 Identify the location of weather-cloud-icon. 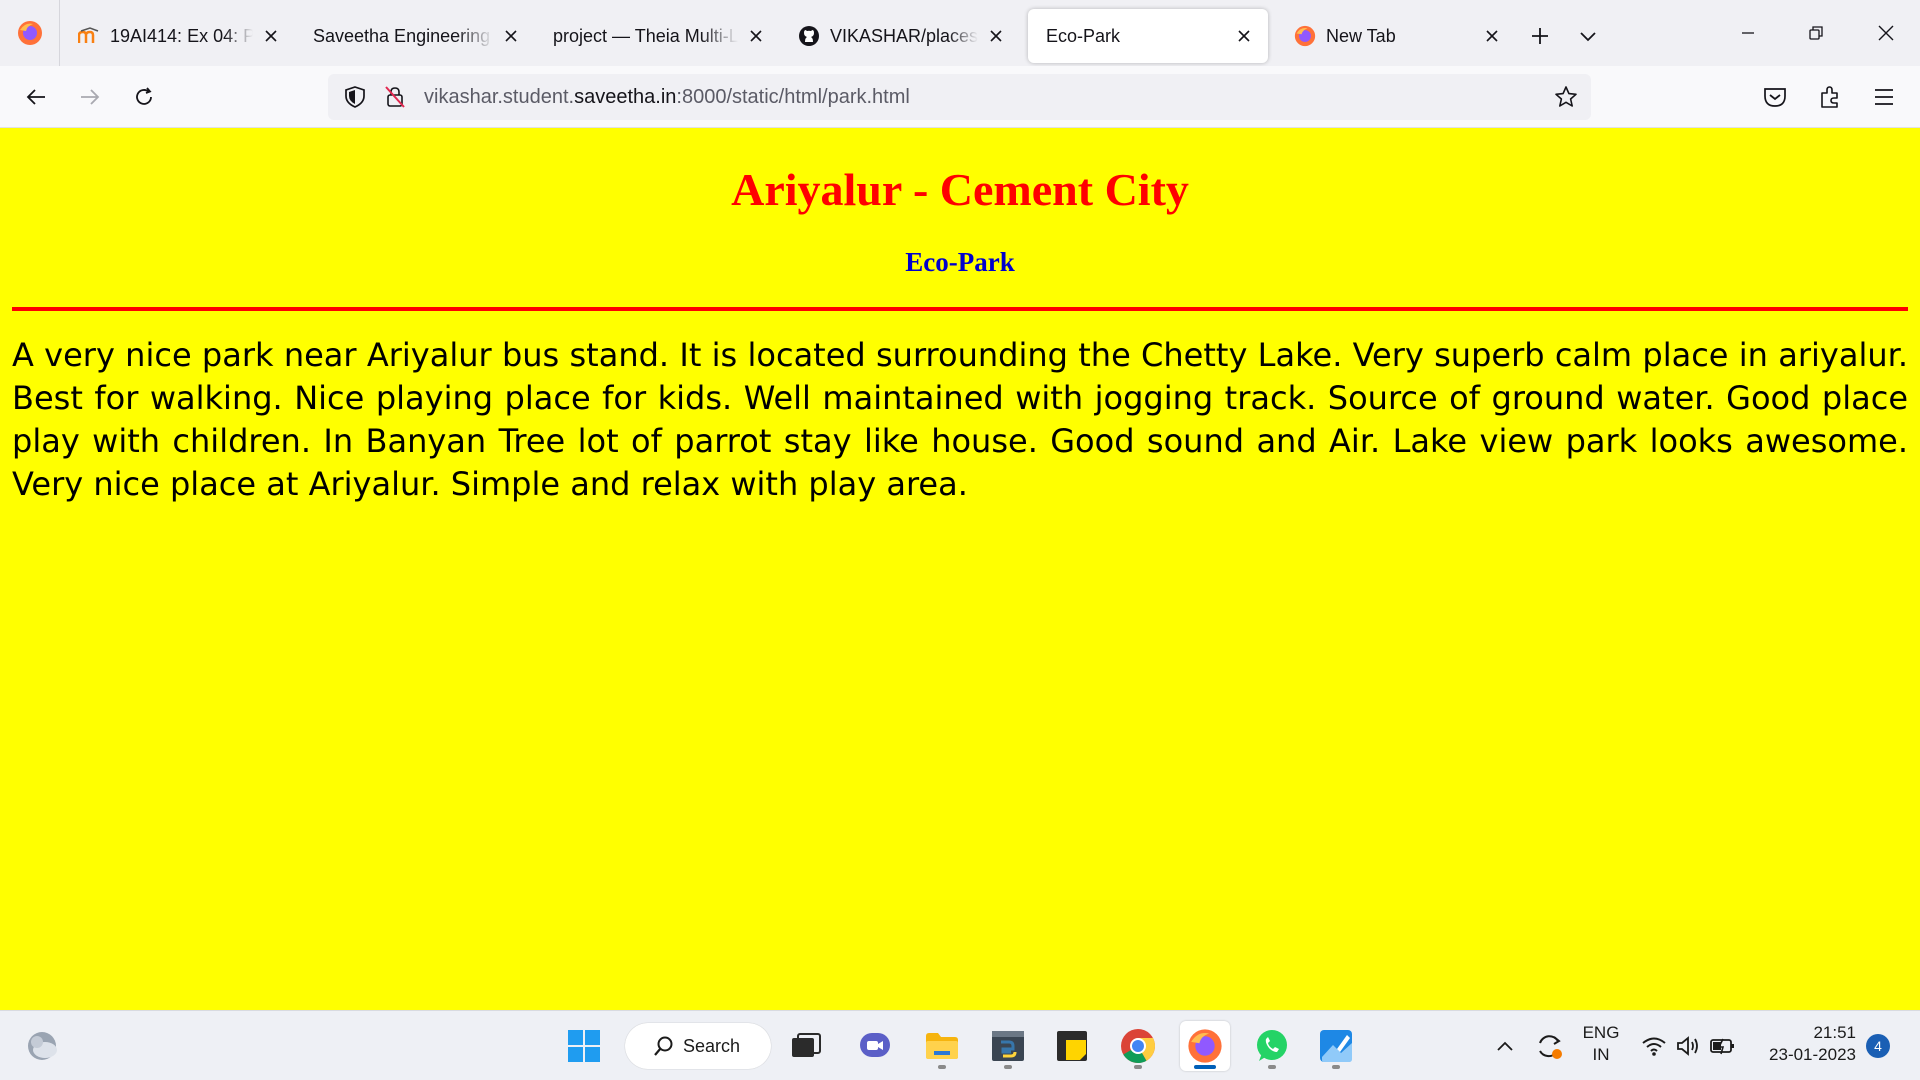
(42, 1046).